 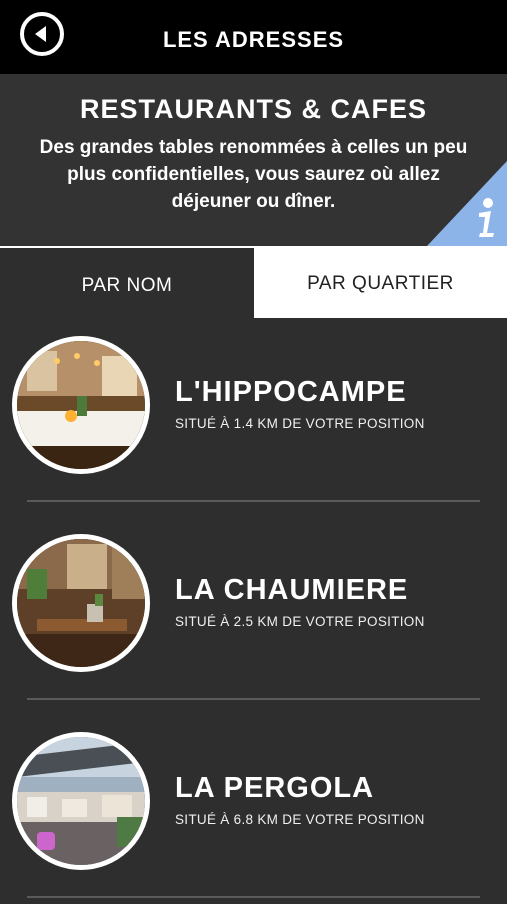 I want to click on restaurant-distance: SITUÉ À 2.5 KM DE VOTRE POSITION, so click(x=300, y=621).